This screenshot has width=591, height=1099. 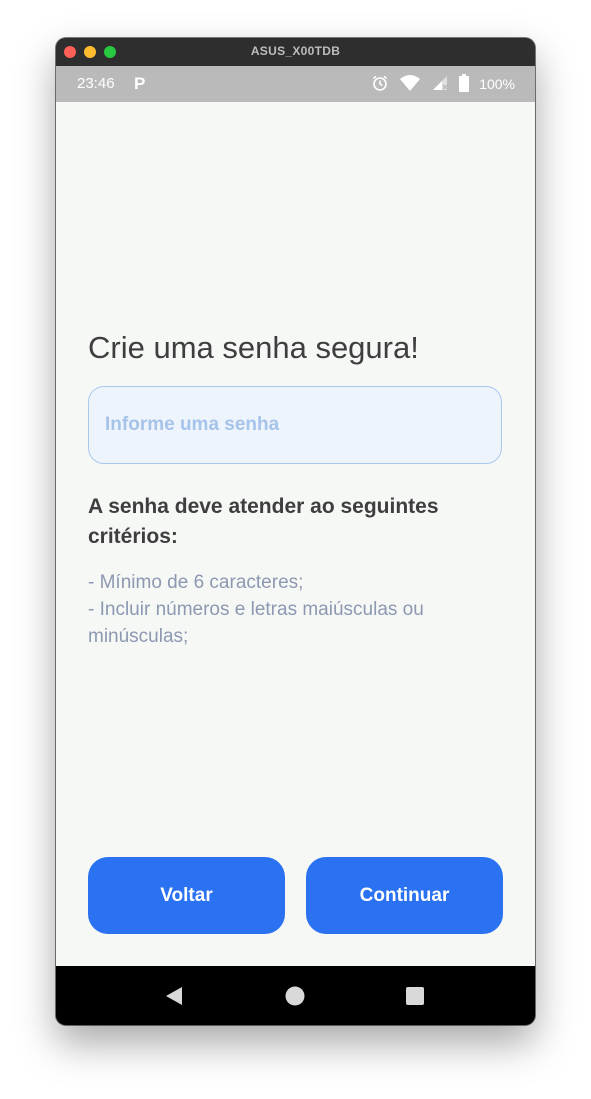 I want to click on password-input, so click(x=295, y=425).